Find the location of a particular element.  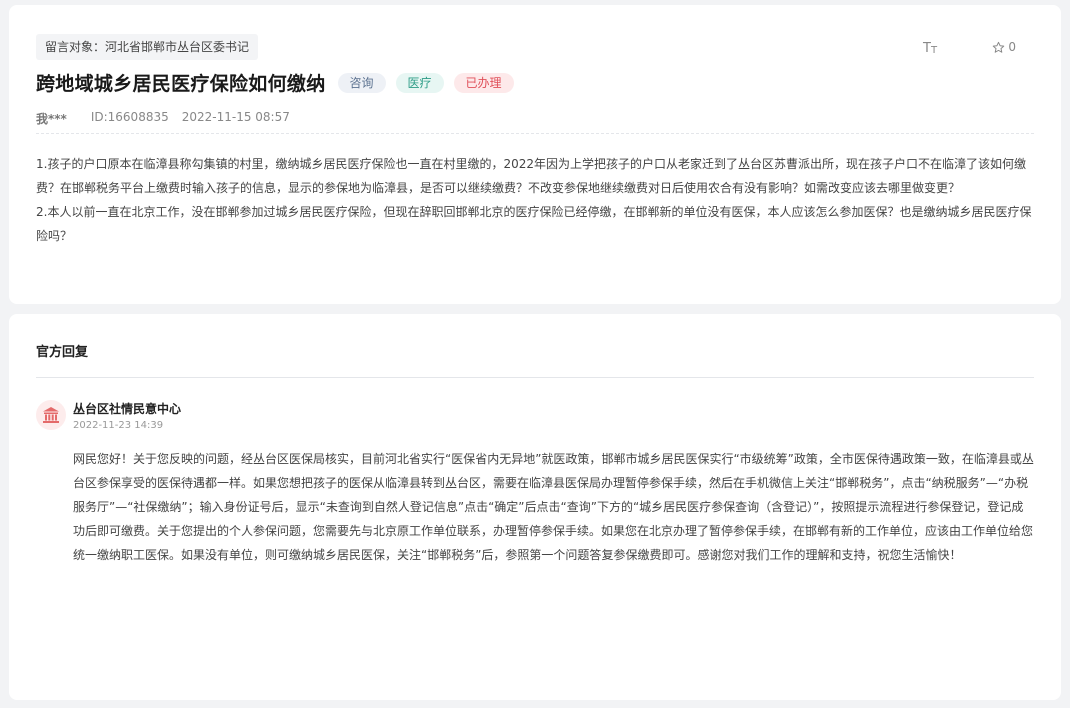

reply-time: 2022-11-23 14:39 is located at coordinates (118, 425).